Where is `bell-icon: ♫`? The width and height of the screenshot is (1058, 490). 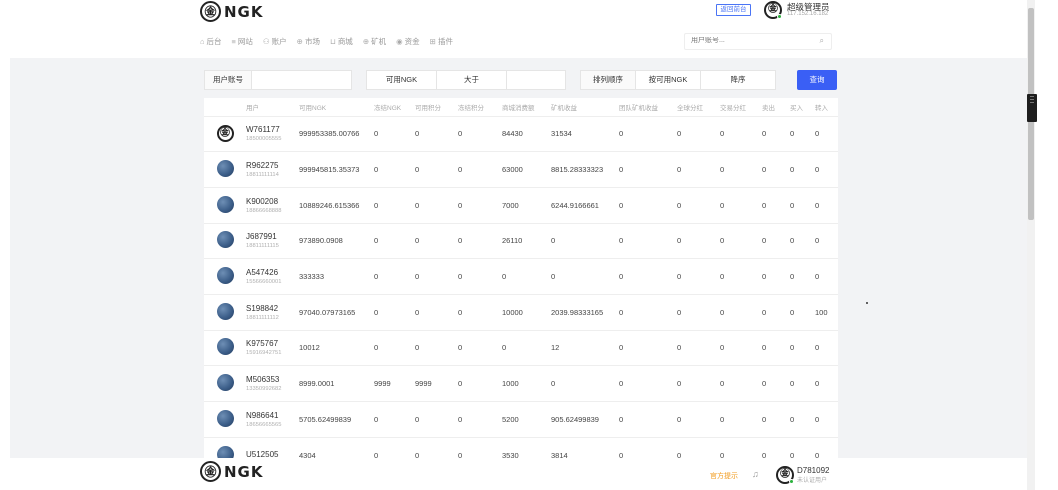
bell-icon: ♫ is located at coordinates (755, 474).